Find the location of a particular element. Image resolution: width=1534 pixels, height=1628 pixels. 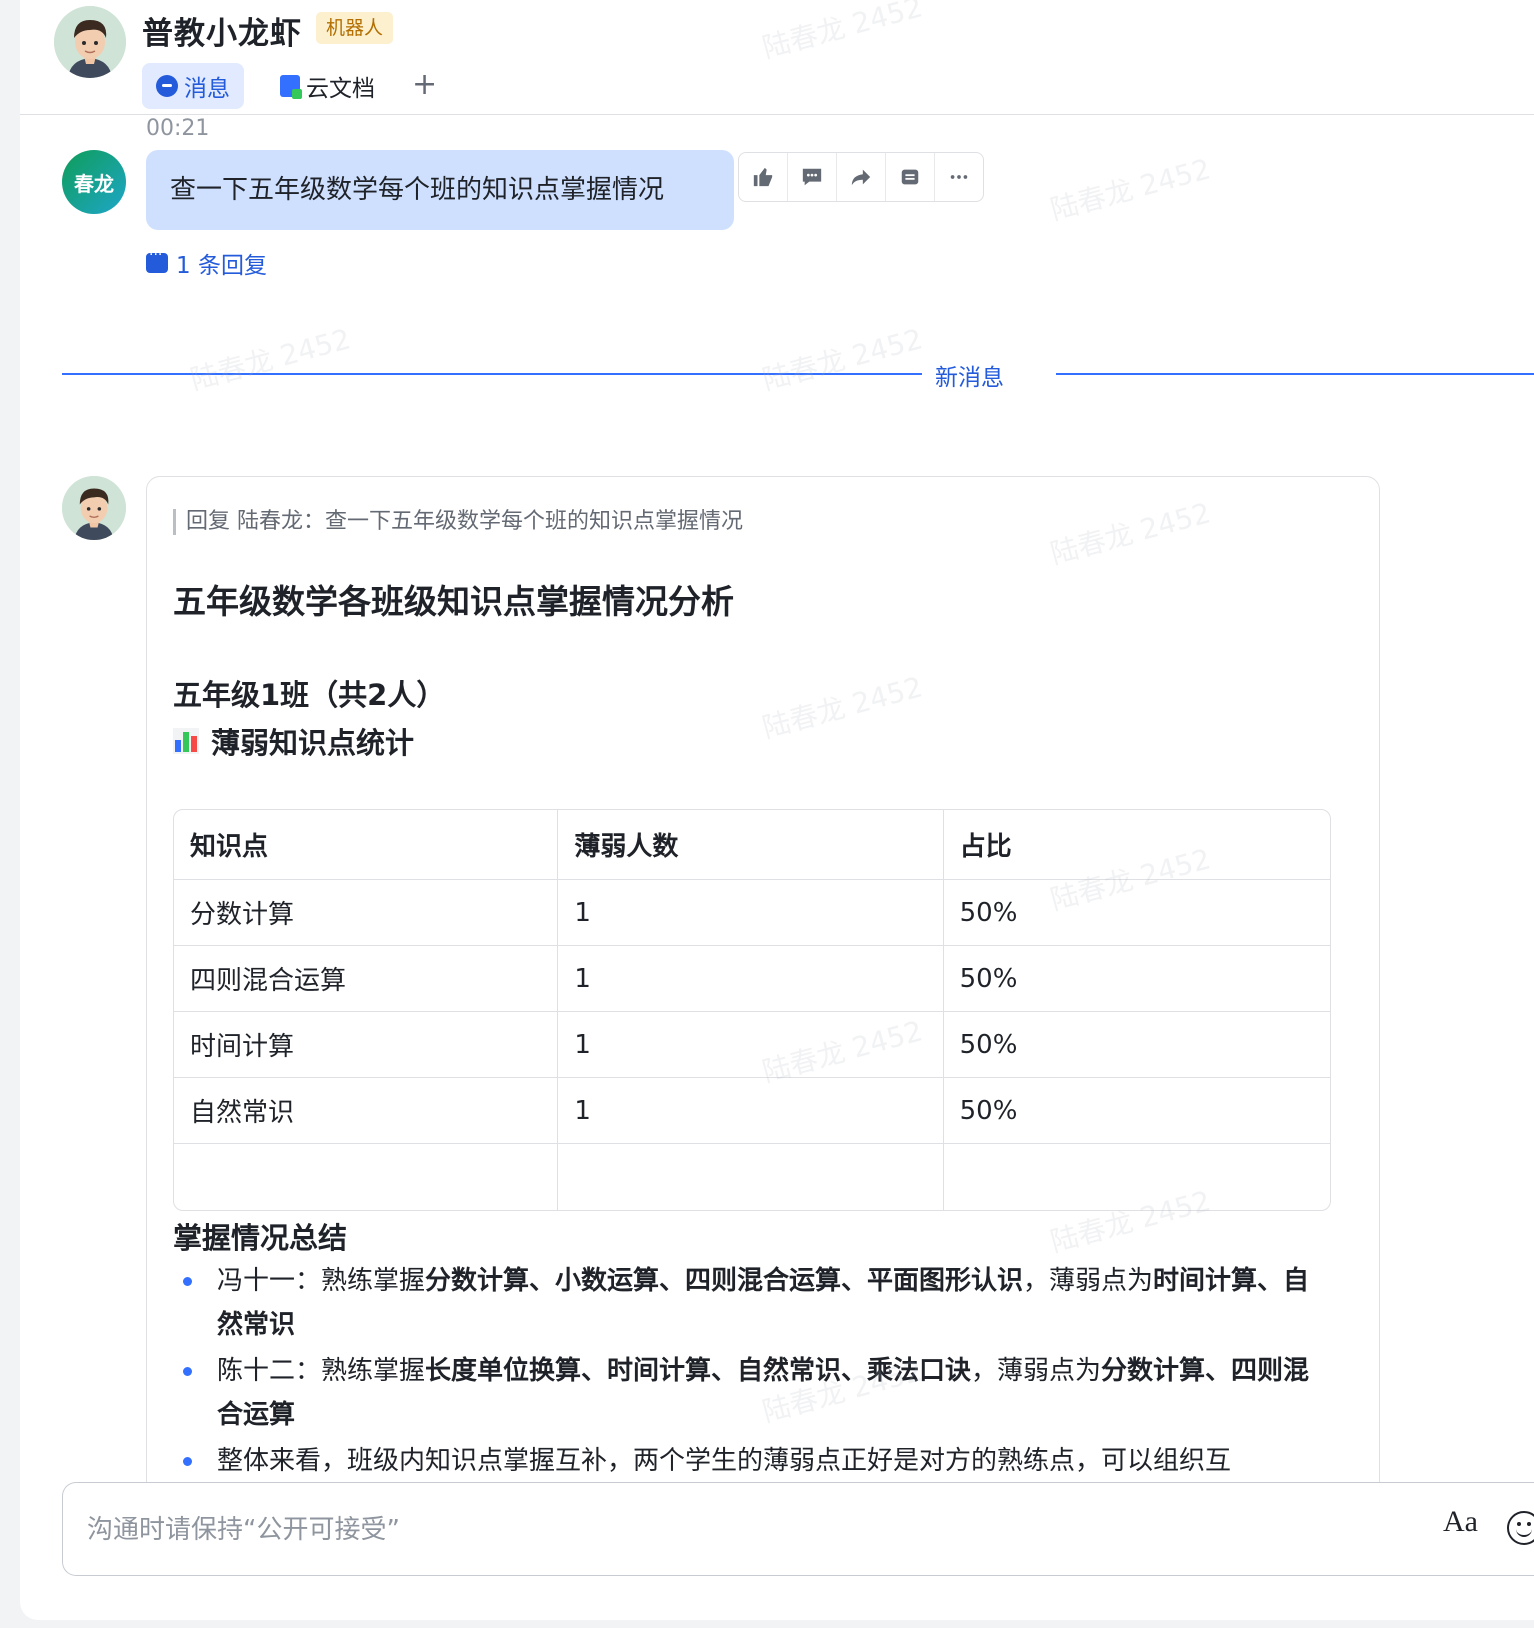

tab-cloud-docs: 云文档 is located at coordinates (327, 86).